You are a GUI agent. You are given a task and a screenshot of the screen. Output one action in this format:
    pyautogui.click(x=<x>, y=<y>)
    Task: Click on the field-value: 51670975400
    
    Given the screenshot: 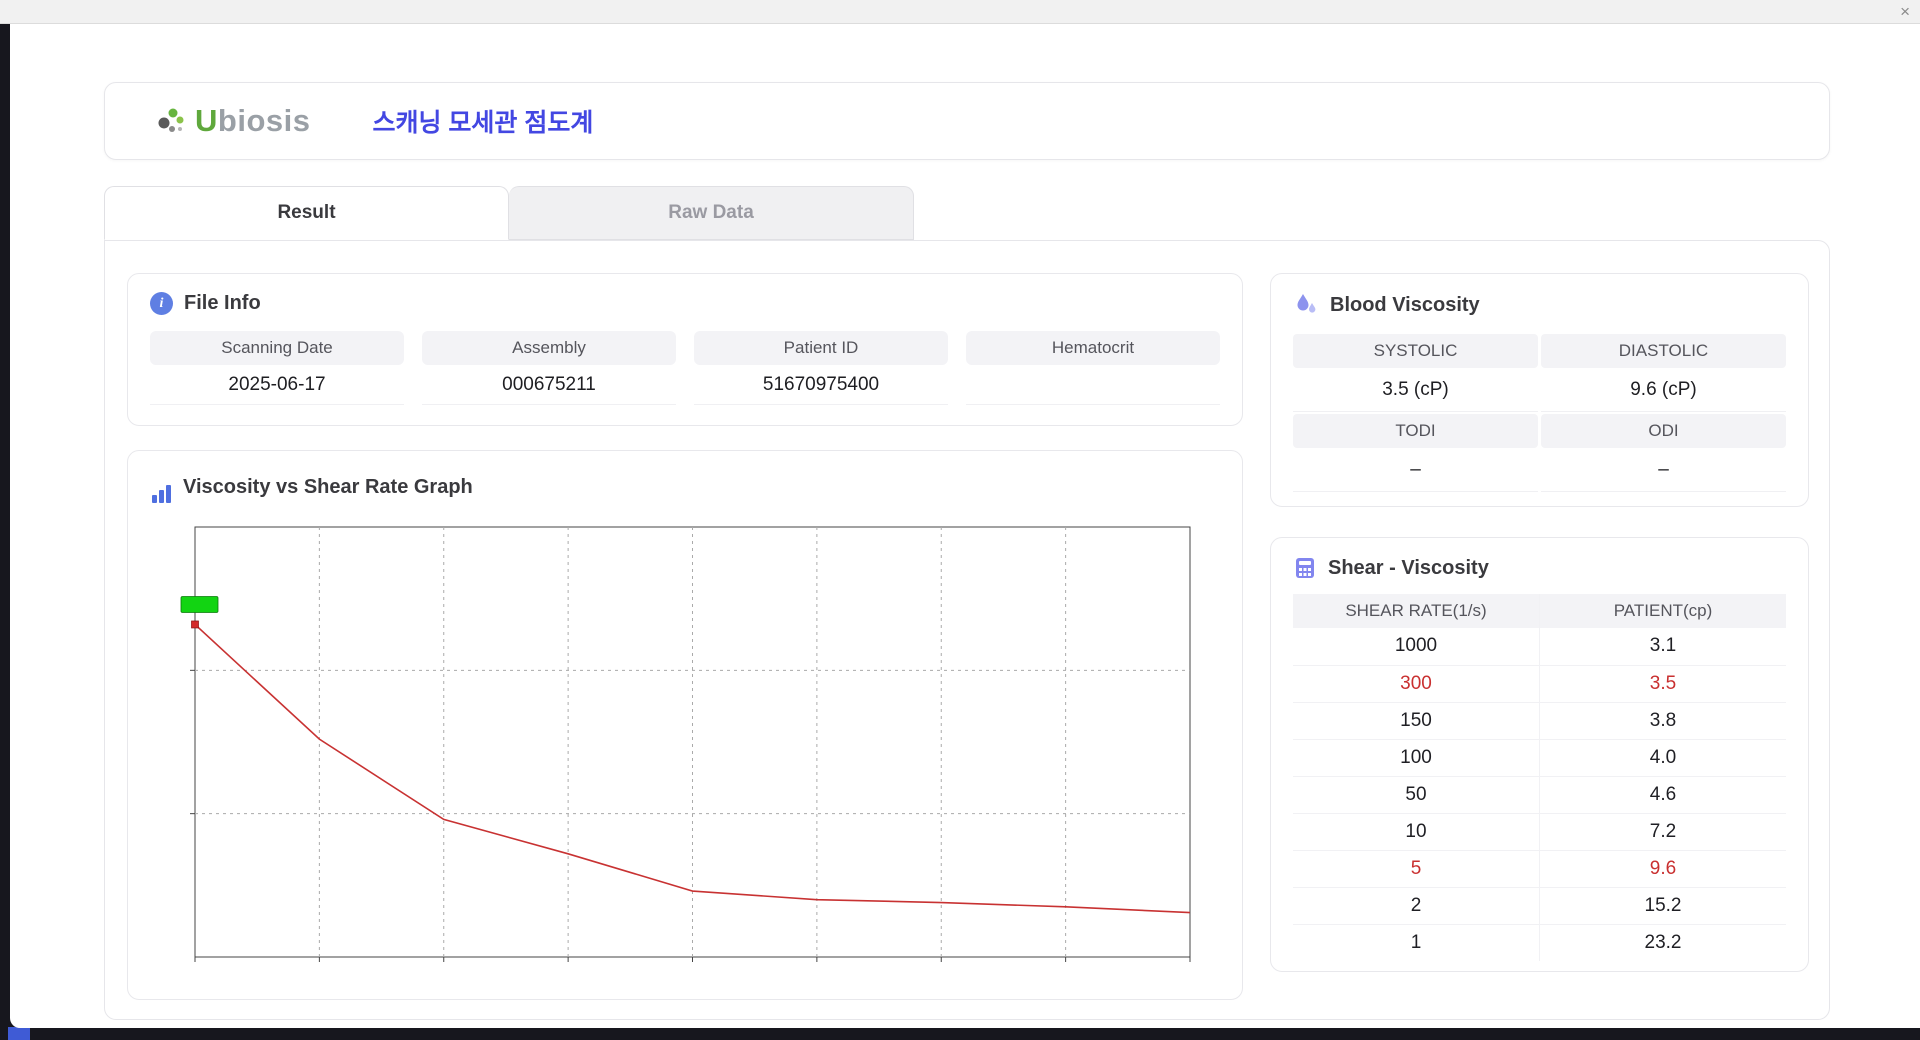 What is the action you would take?
    pyautogui.click(x=821, y=385)
    